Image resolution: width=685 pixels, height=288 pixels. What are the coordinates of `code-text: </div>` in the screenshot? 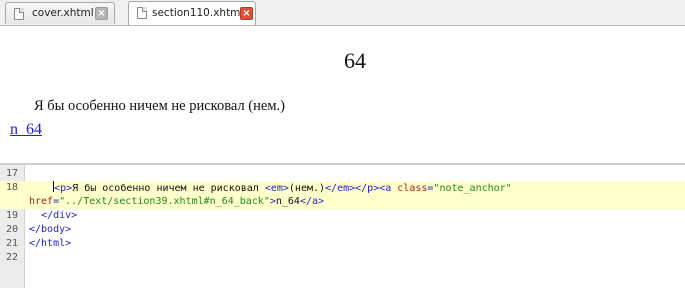 It's located at (53, 216).